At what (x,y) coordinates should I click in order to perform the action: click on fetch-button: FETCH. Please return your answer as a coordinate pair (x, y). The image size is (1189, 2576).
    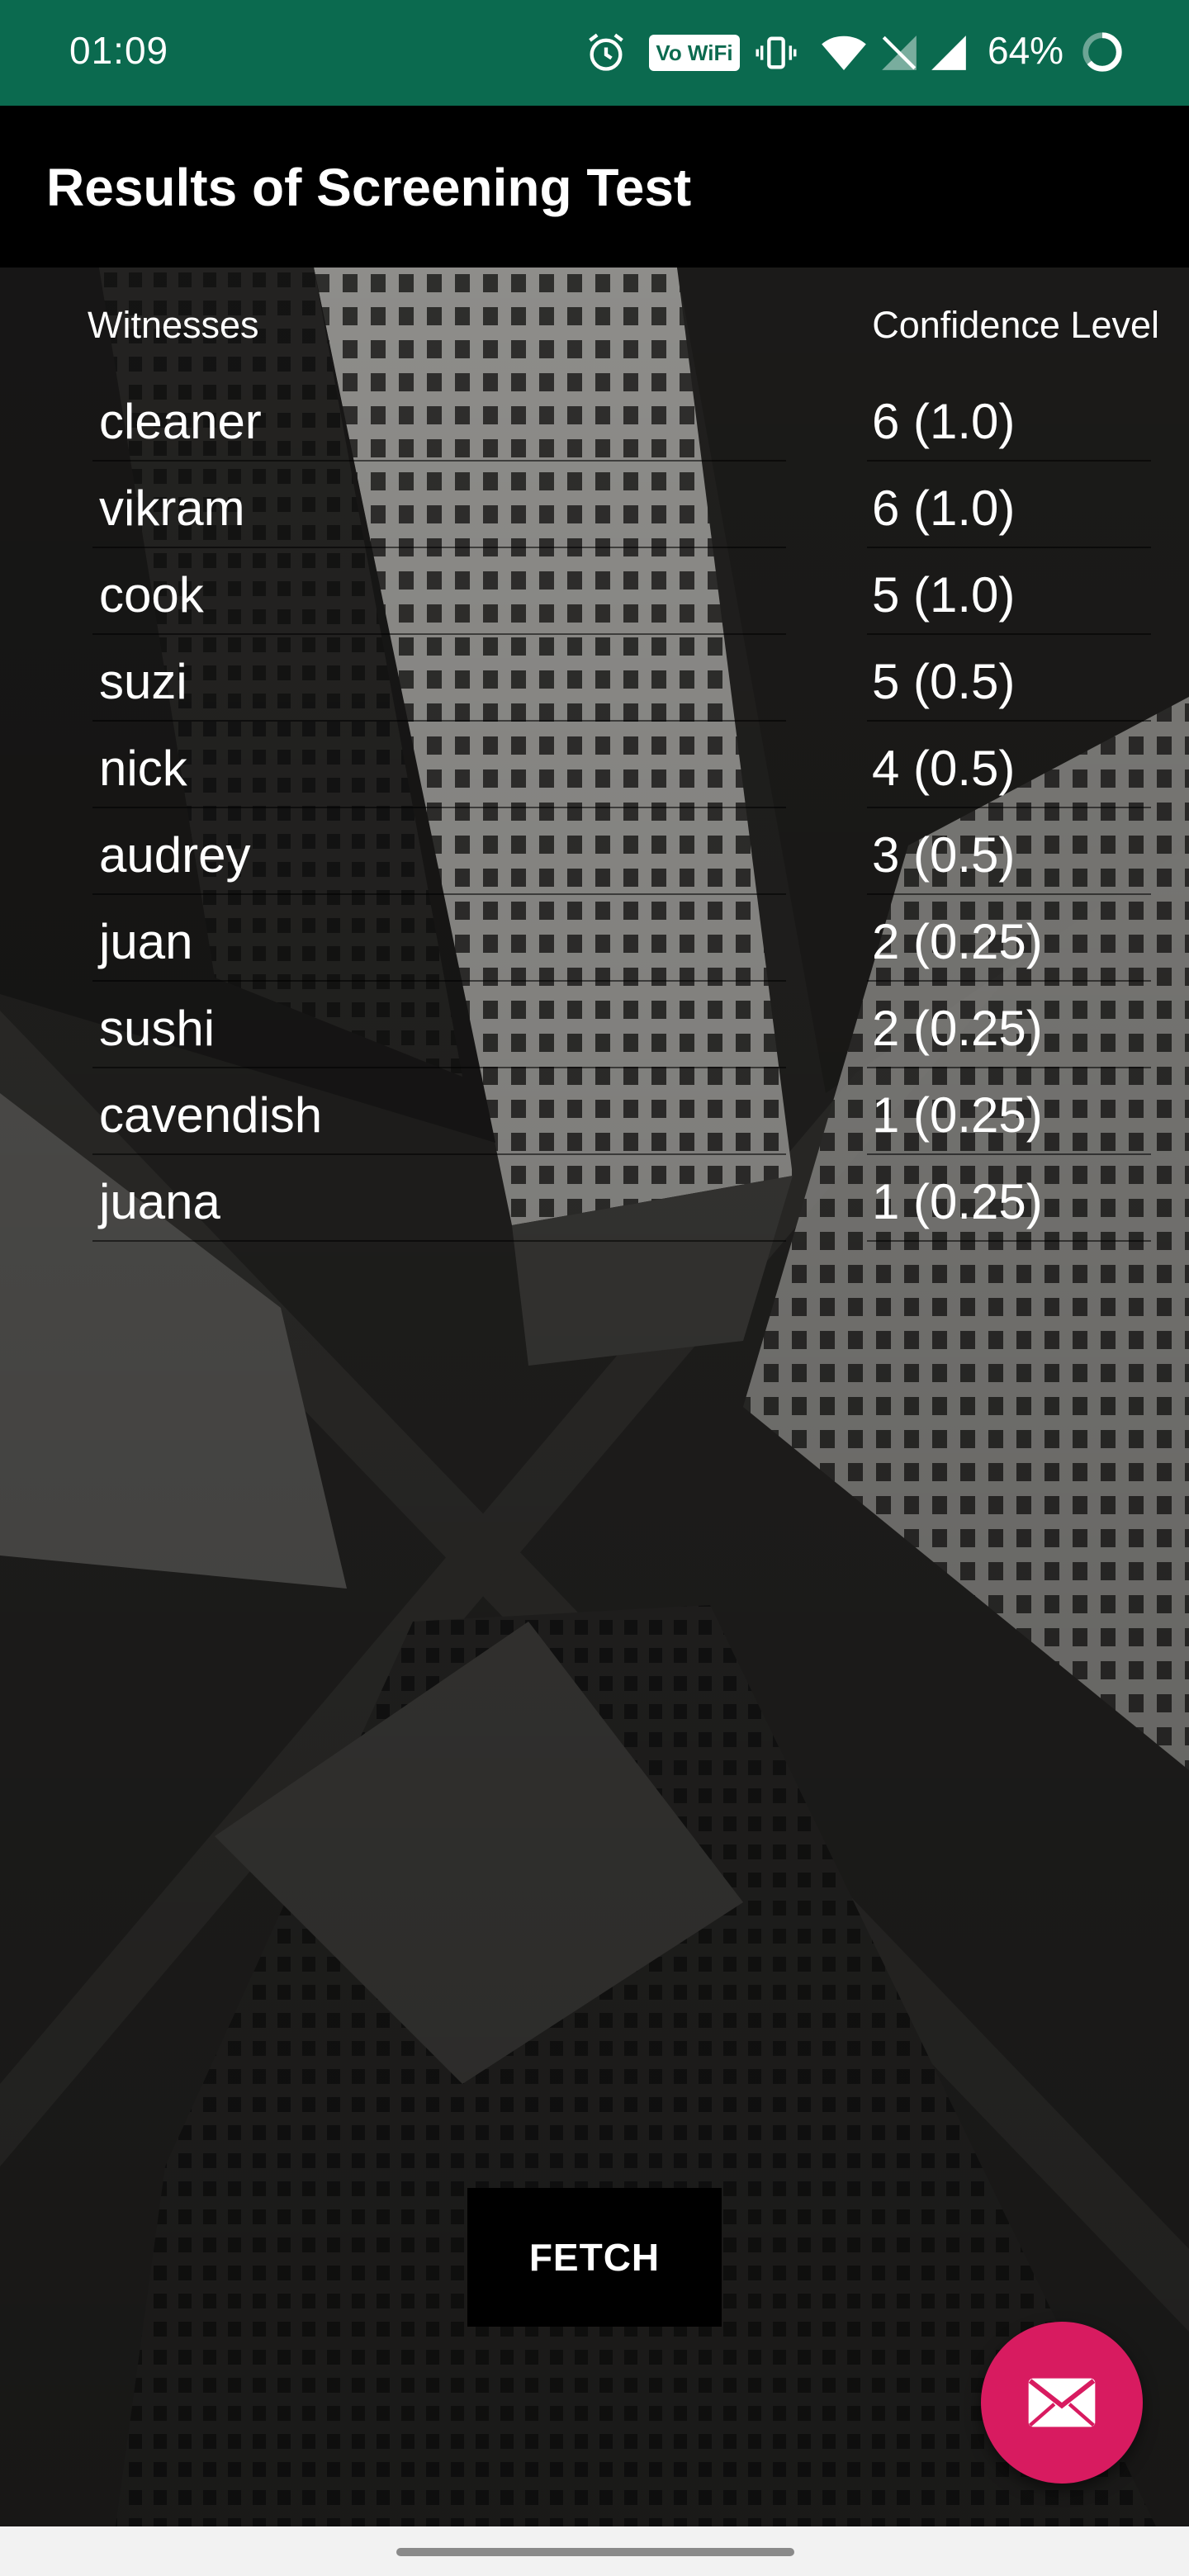
    Looking at the image, I should click on (594, 2257).